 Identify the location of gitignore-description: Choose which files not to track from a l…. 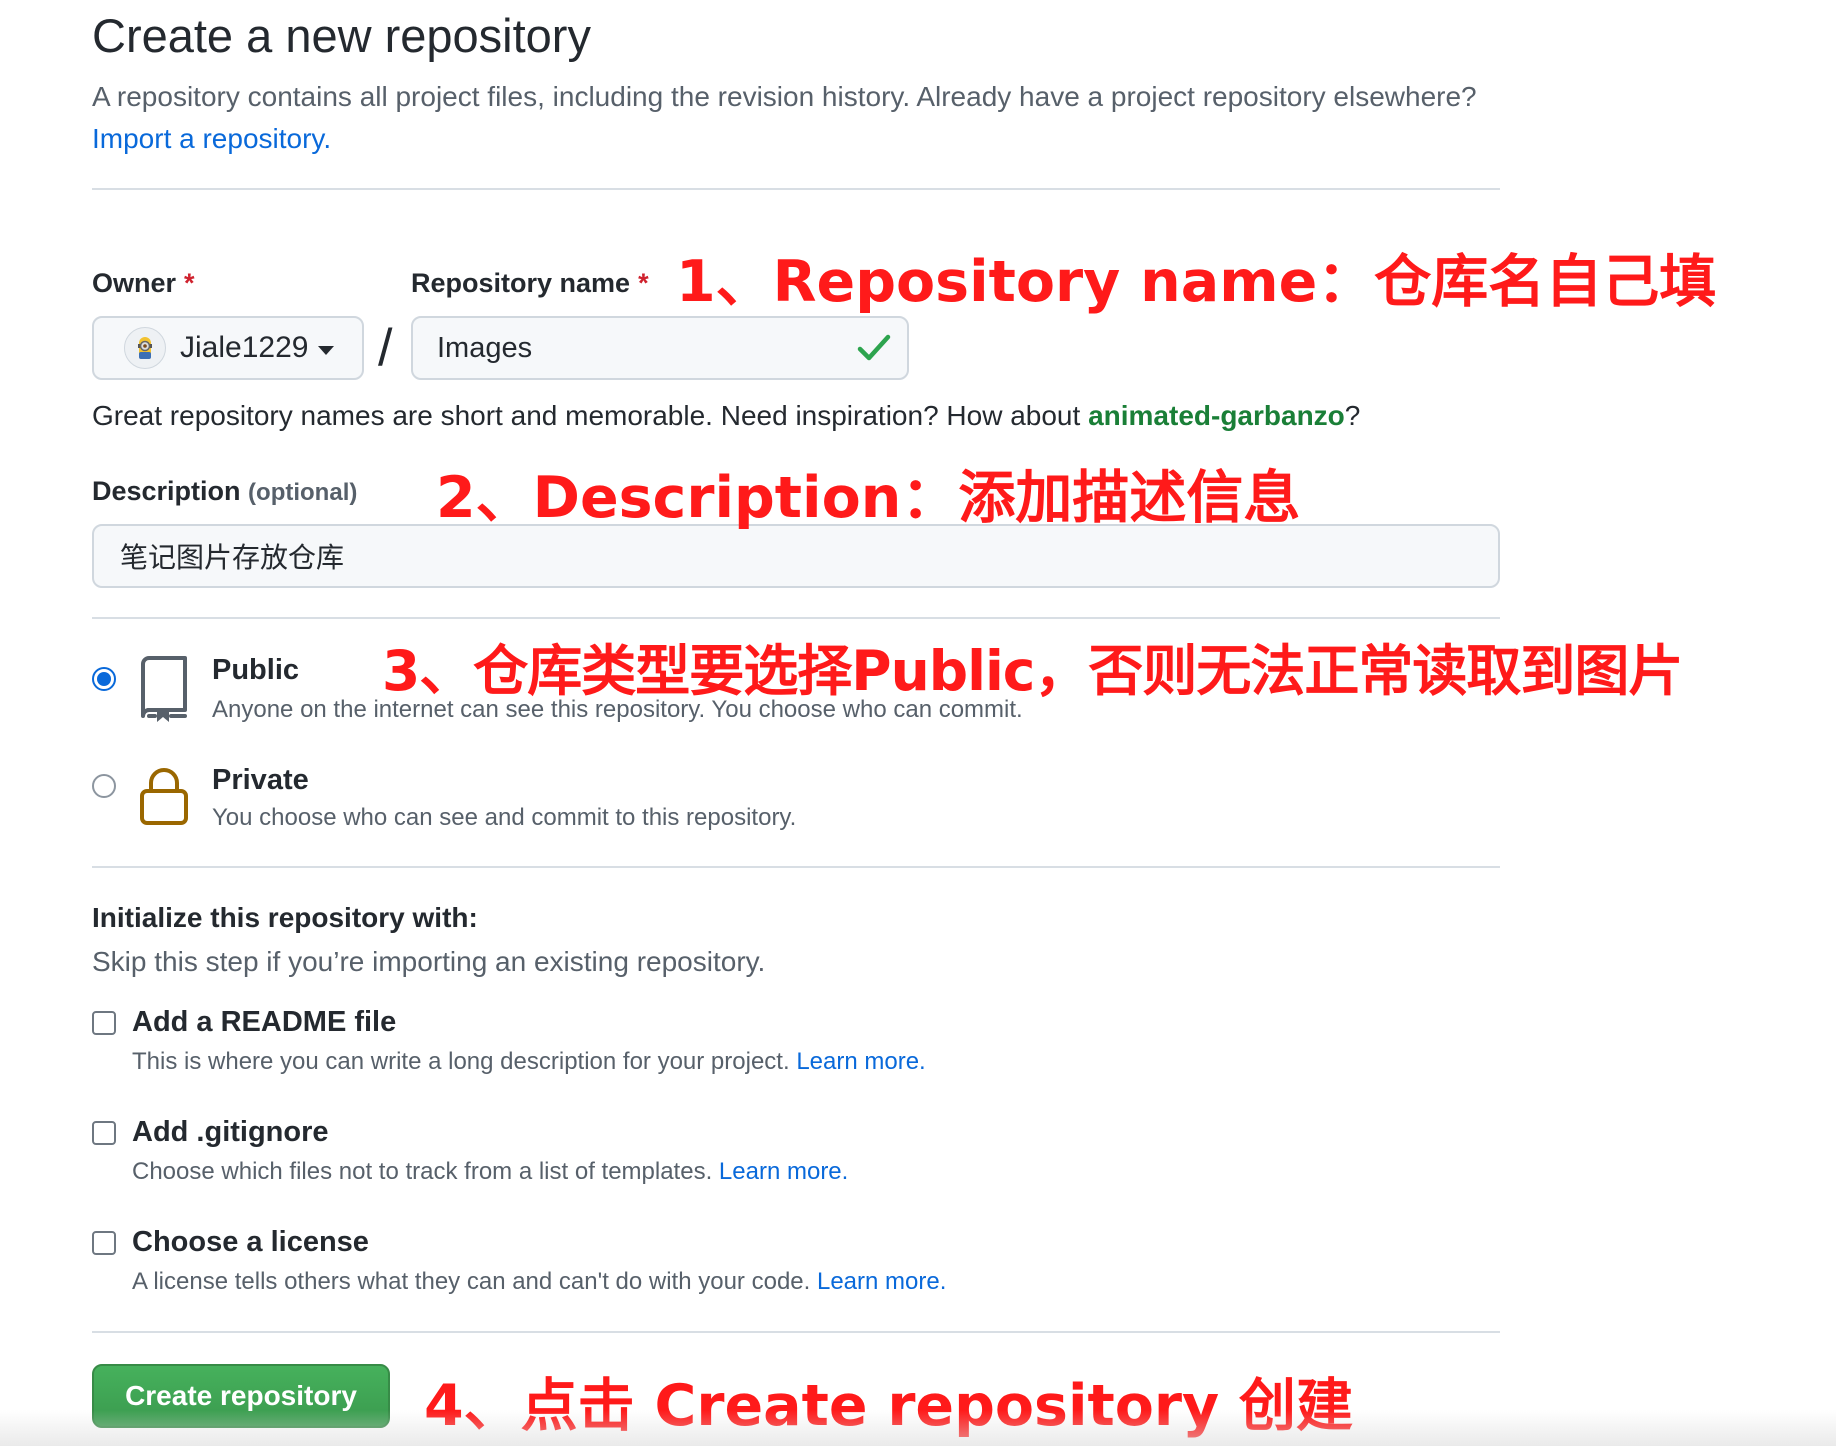
(490, 1172).